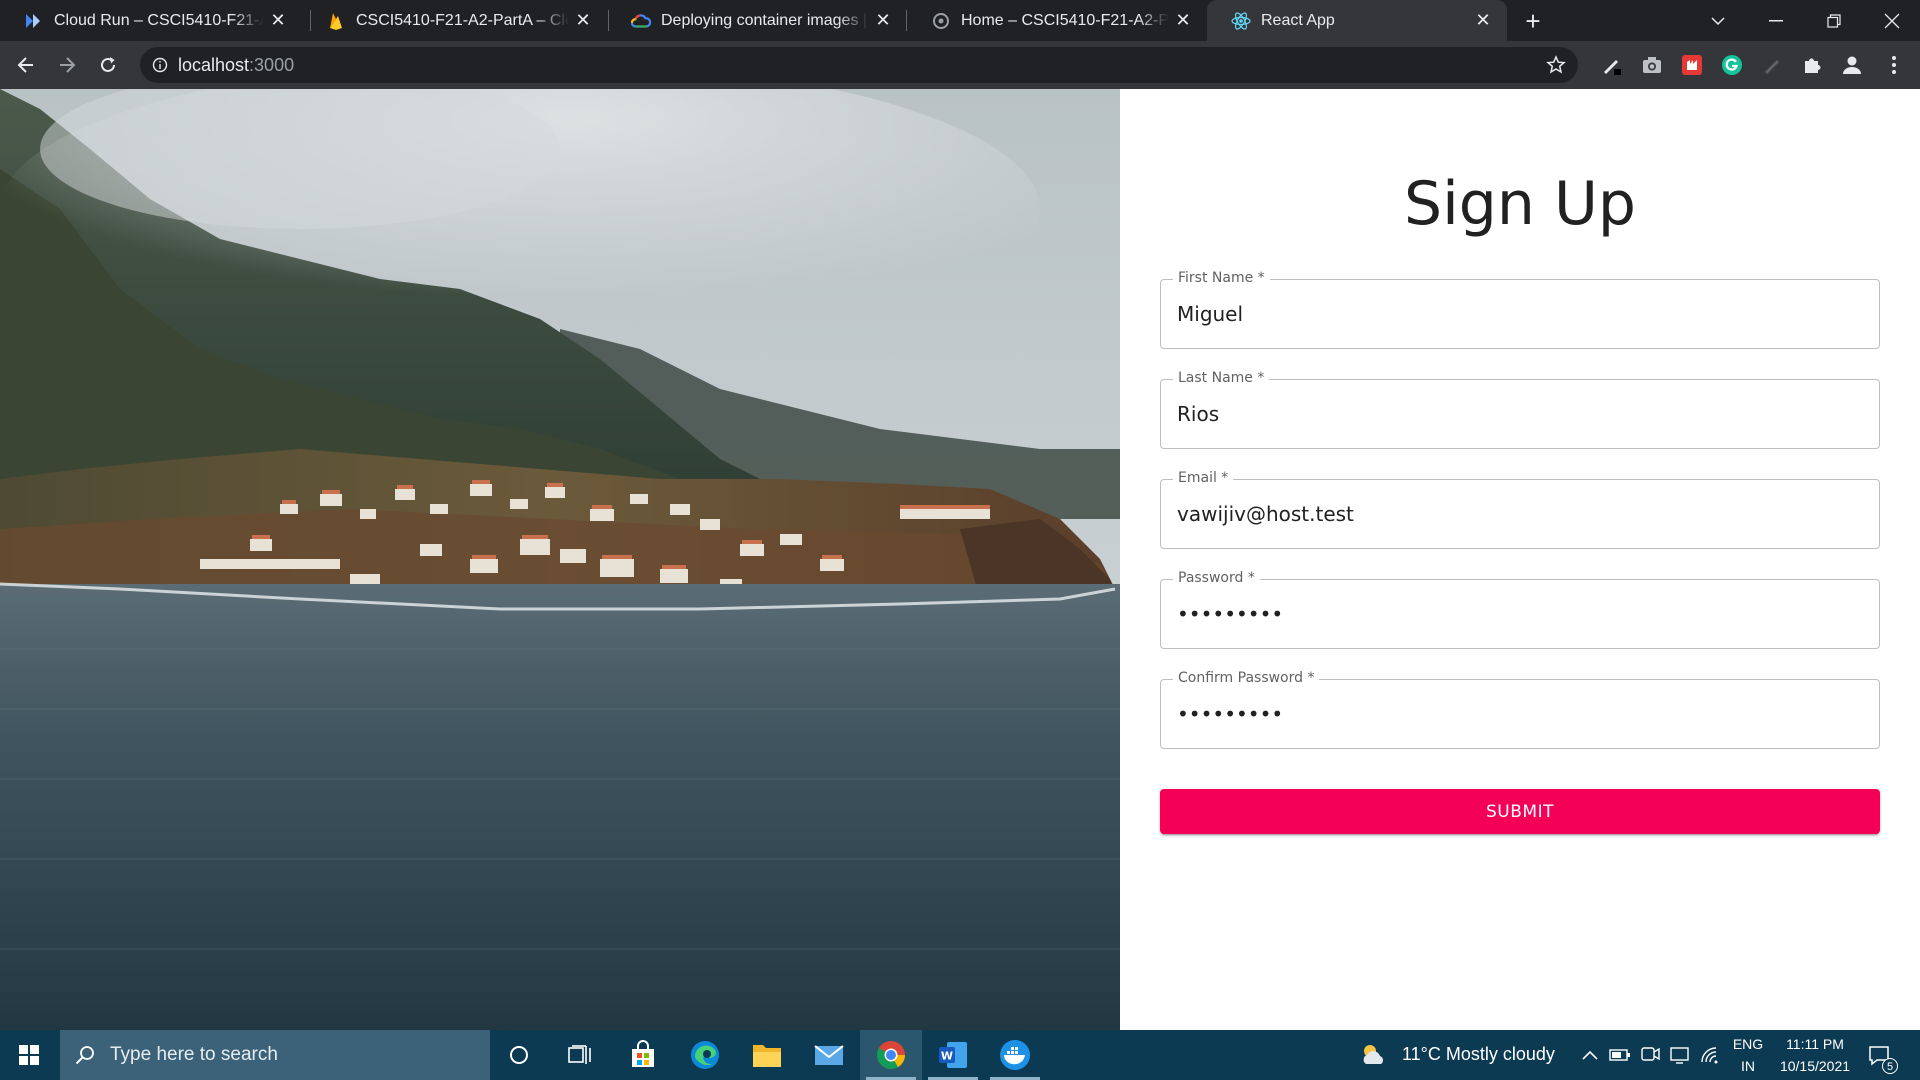 The width and height of the screenshot is (1920, 1080). Describe the element at coordinates (1520, 509) in the screenshot. I see `email-field: Email * vawijiv@host.test` at that location.